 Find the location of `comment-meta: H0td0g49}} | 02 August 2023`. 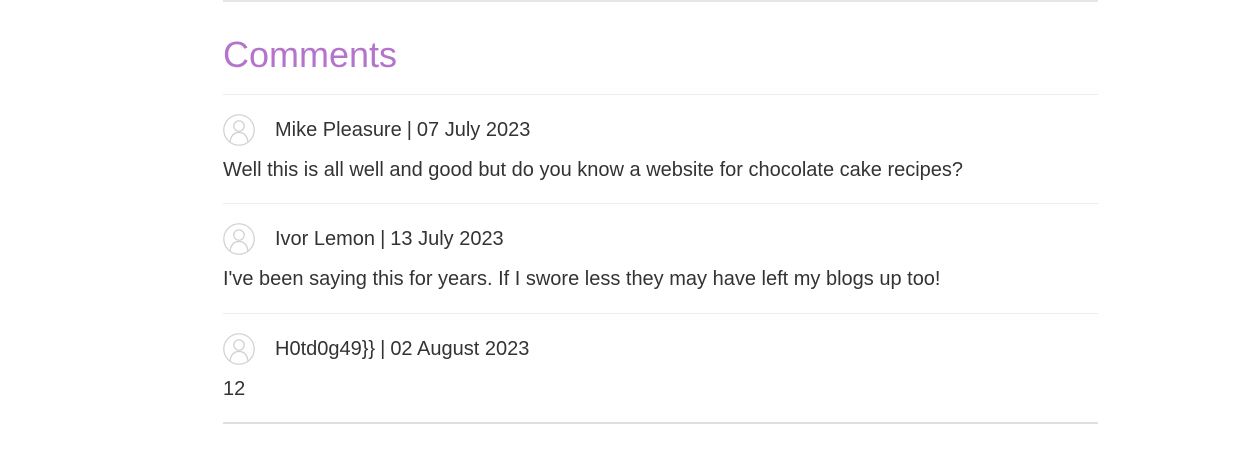

comment-meta: H0td0g49}} | 02 August 2023 is located at coordinates (402, 349).